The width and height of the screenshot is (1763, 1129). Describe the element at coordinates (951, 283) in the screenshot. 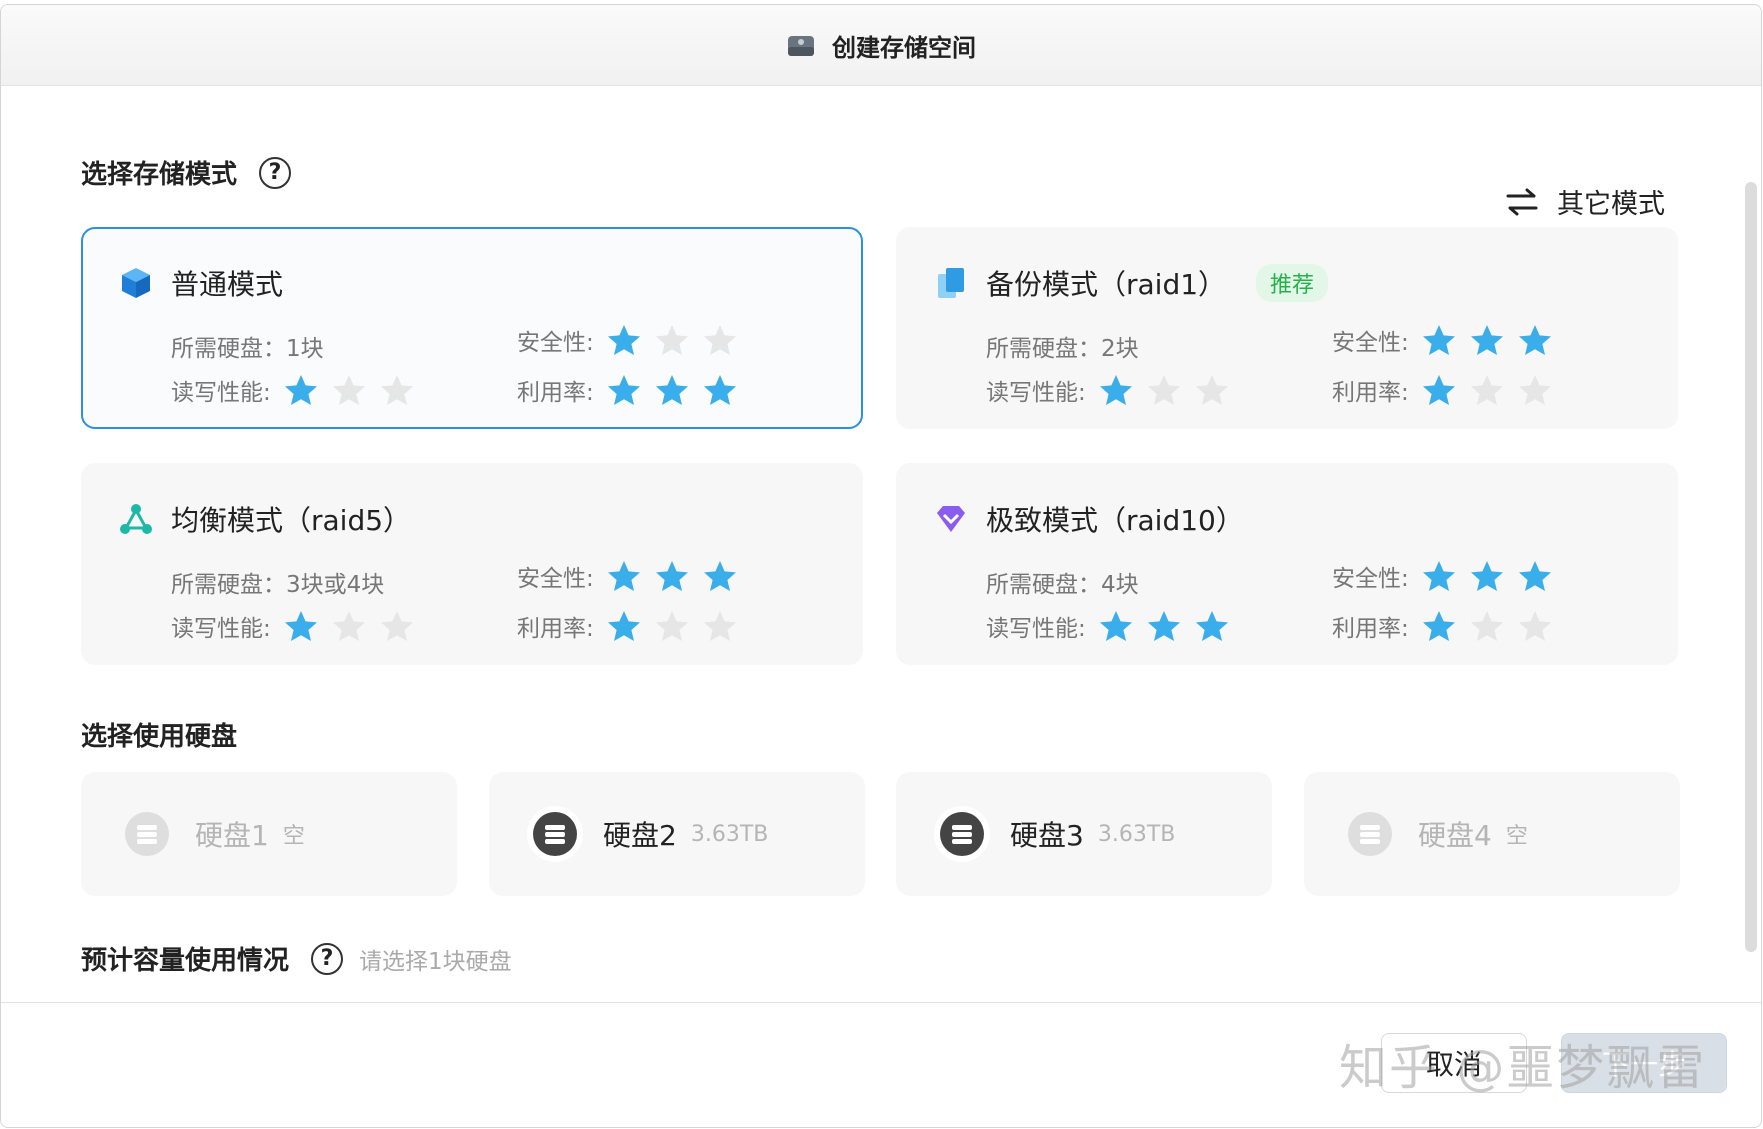

I see `copy-icon` at that location.